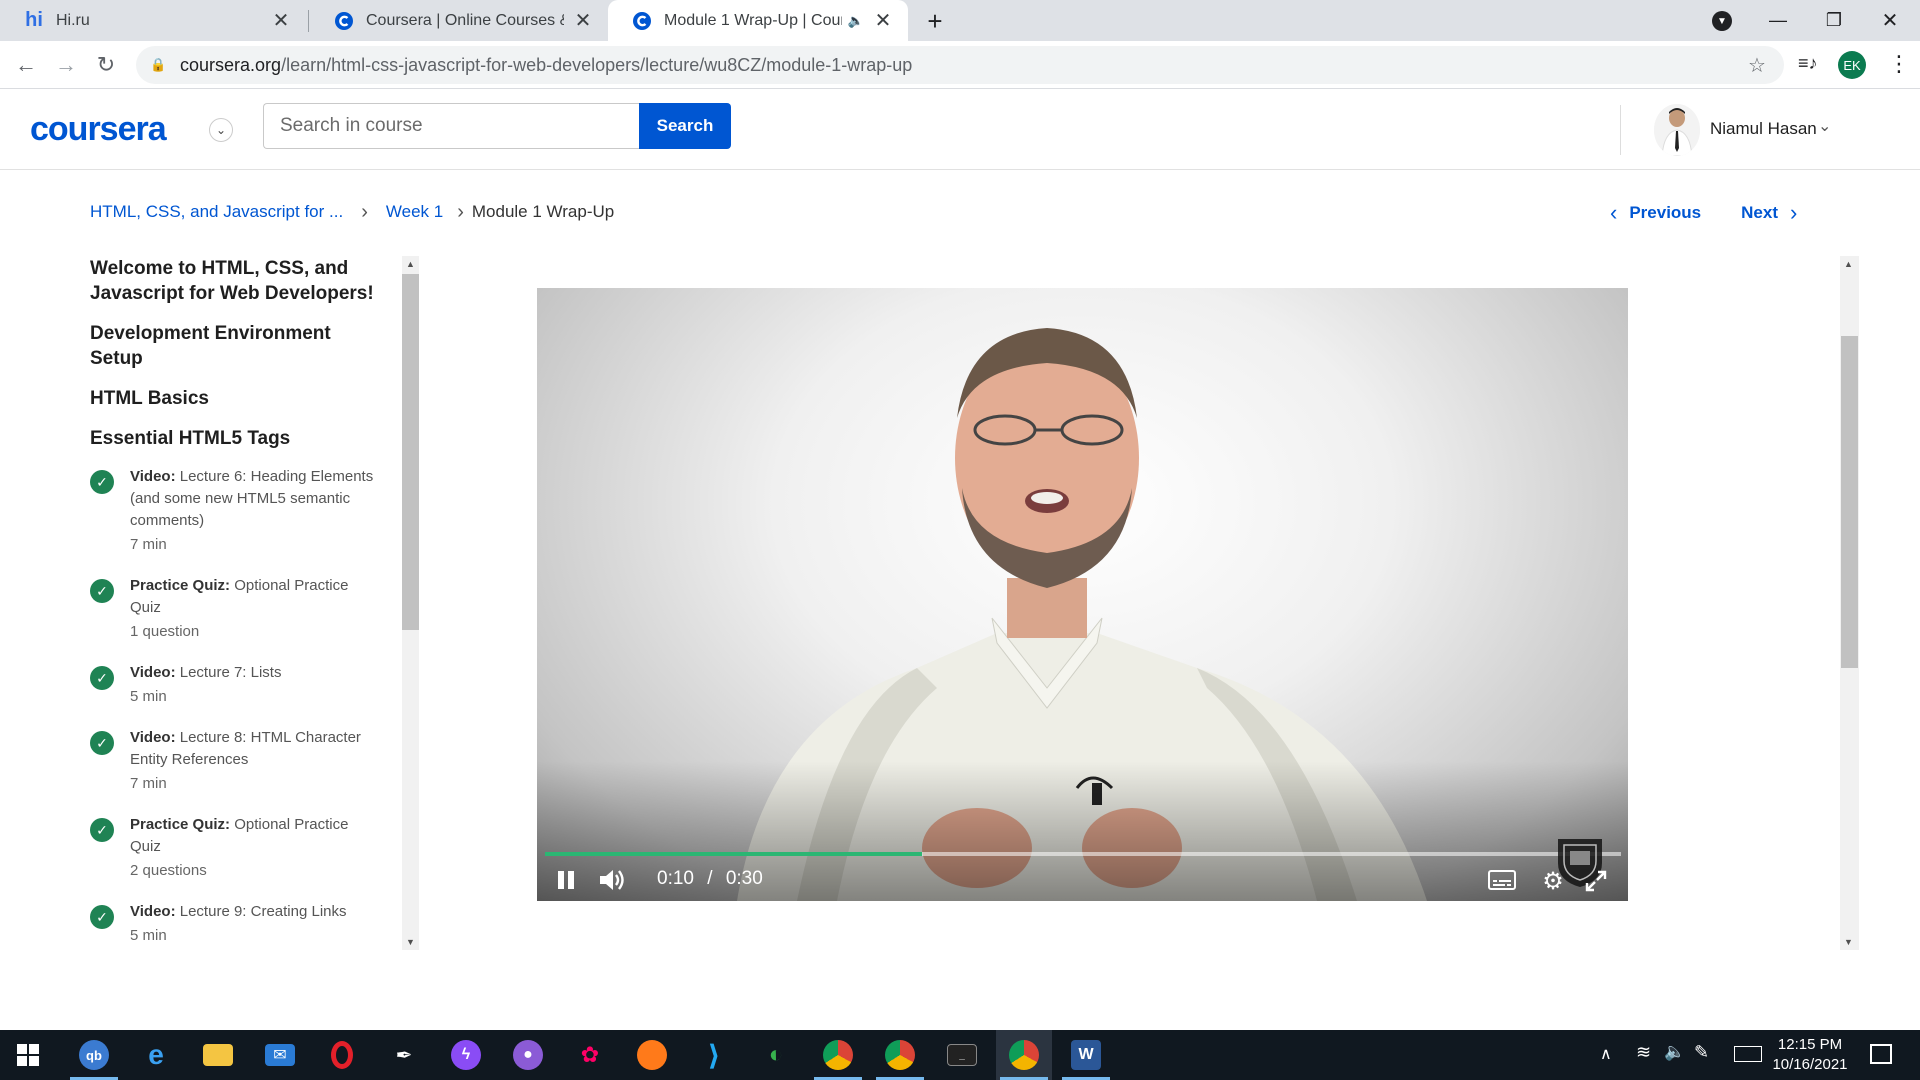 The width and height of the screenshot is (1920, 1080). I want to click on vscode-icon: ⟩, so click(714, 1055).